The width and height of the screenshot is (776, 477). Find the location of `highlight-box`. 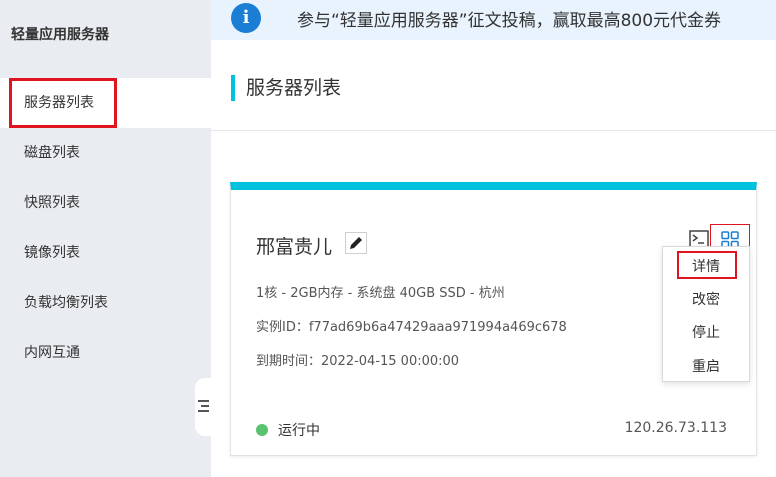

highlight-box is located at coordinates (63, 103).